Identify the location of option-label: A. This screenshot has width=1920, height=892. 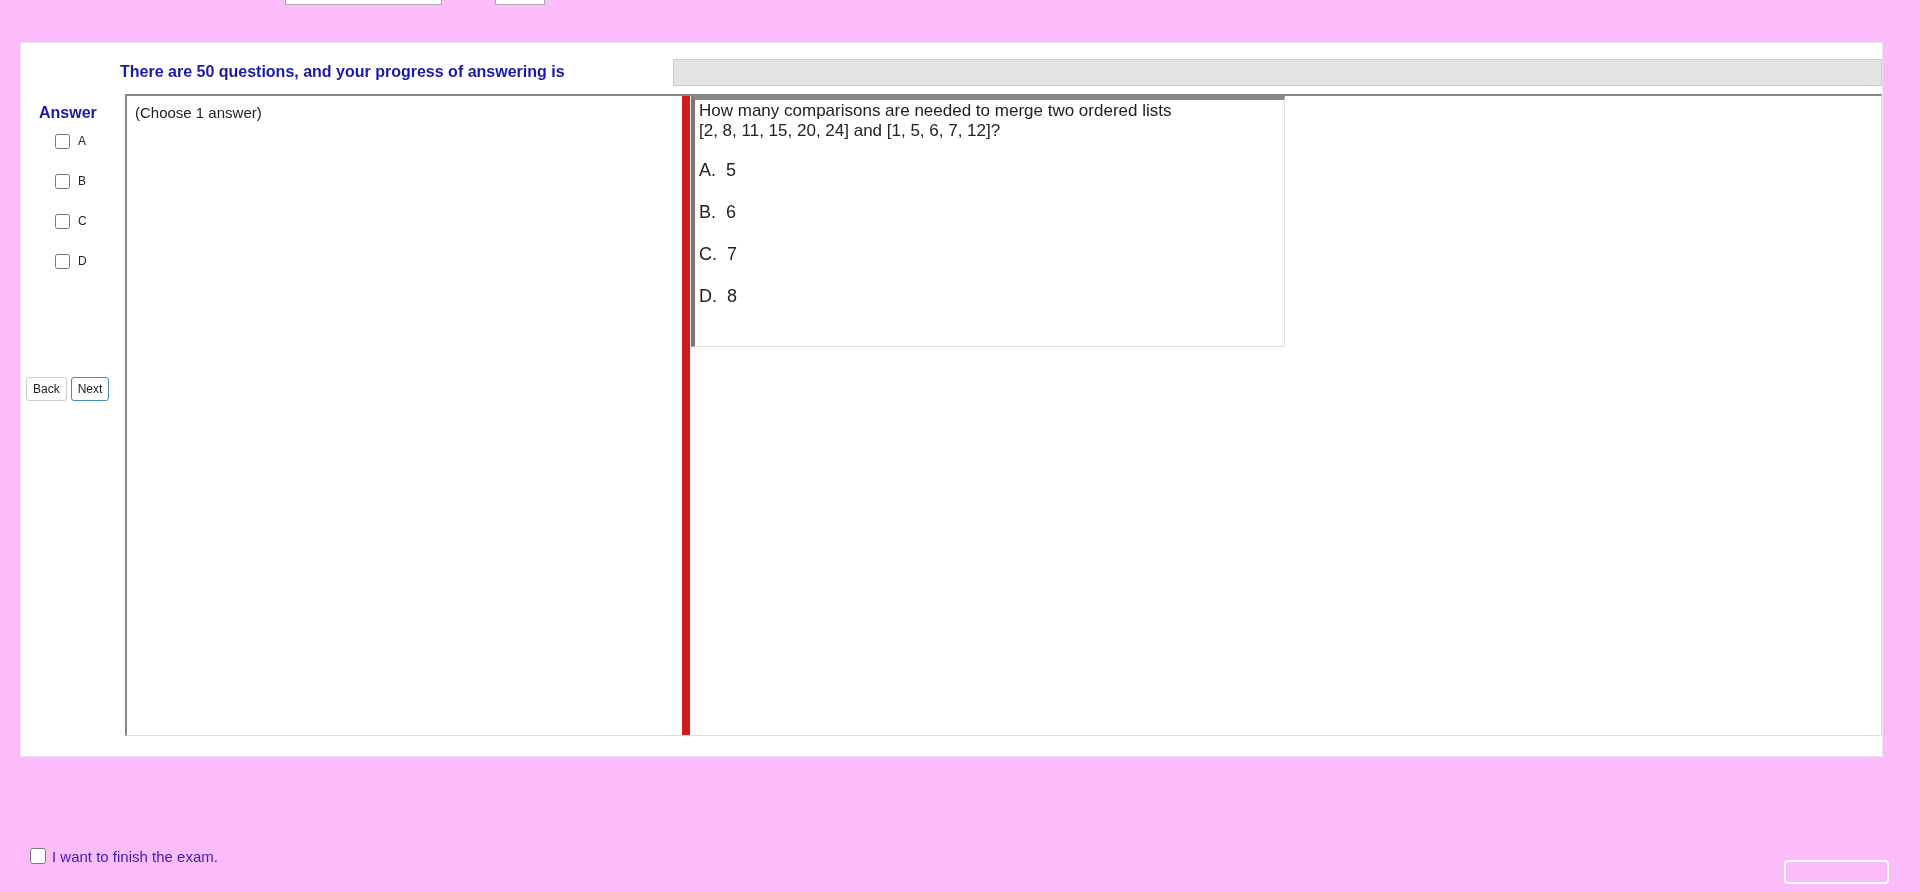
(82, 141).